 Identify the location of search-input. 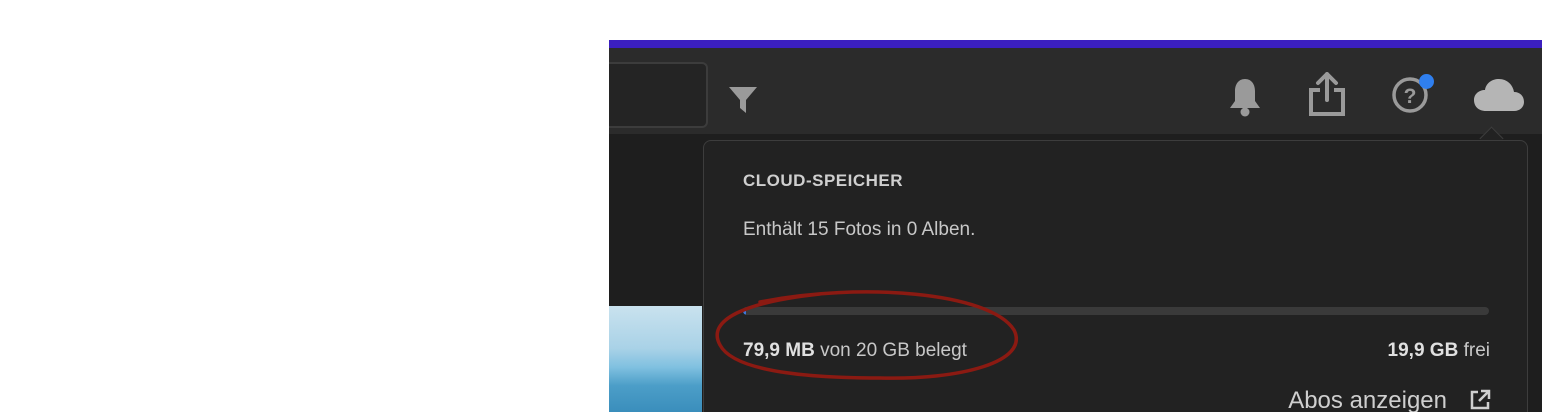
(658, 95).